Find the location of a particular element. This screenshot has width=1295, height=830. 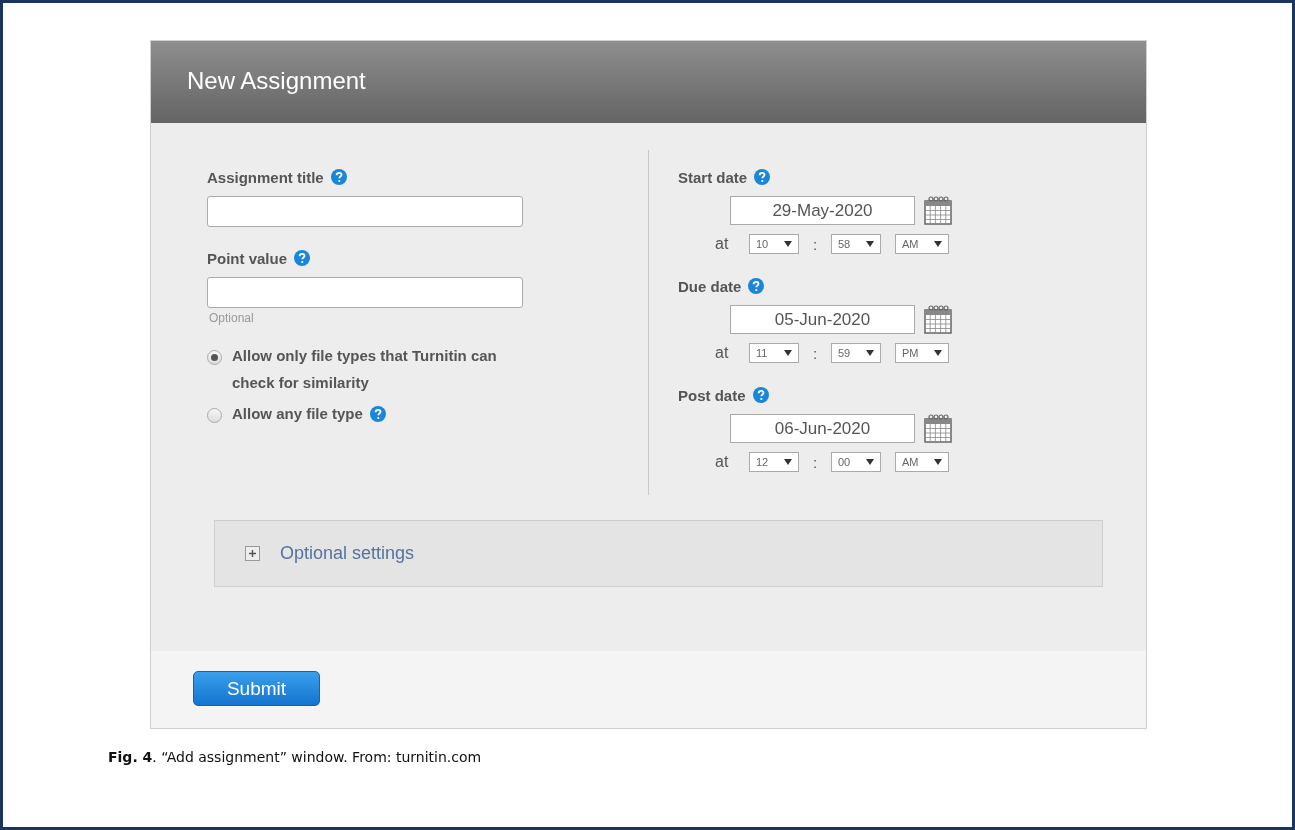

field-label: Point value is located at coordinates (247, 258).